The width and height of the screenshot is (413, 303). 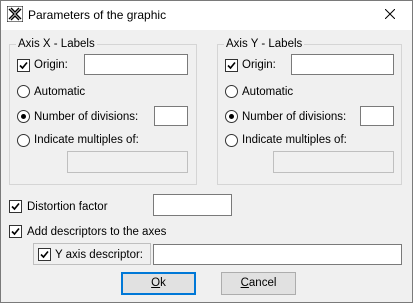 I want to click on axis-x-num-divisions-label: Number of divisions:, so click(x=86, y=117).